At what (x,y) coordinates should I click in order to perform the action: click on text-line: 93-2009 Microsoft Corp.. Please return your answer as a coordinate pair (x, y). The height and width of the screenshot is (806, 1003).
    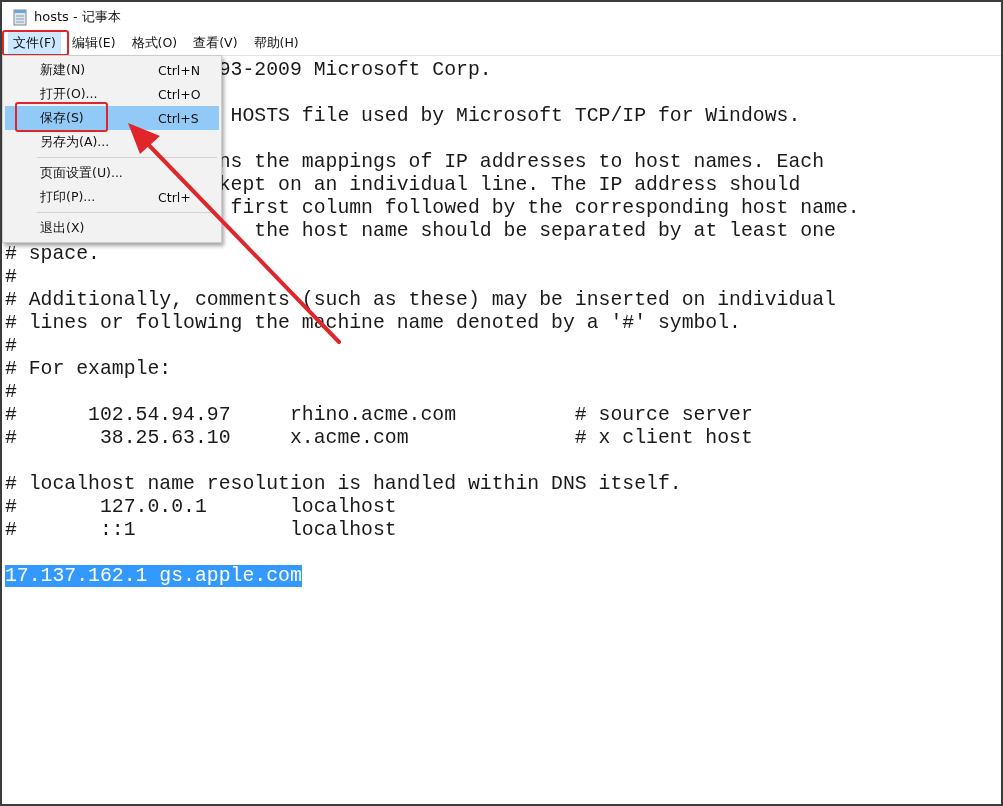
    Looking at the image, I should click on (355, 70).